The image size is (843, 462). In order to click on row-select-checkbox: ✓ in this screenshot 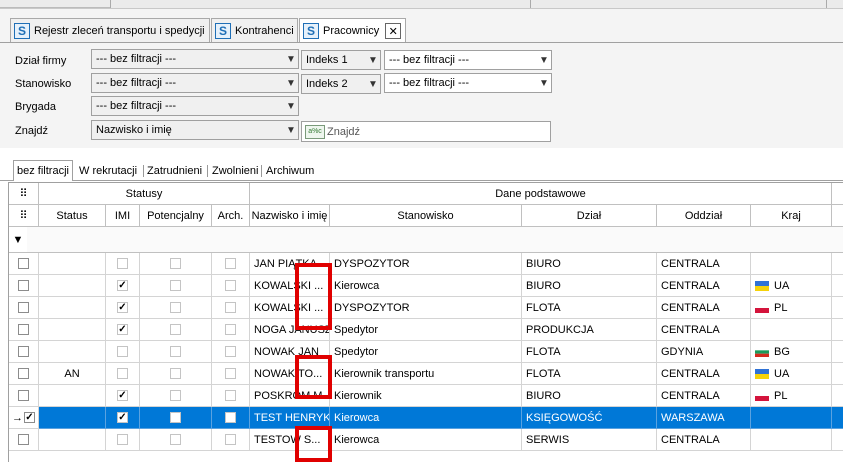, I will do `click(29, 417)`.